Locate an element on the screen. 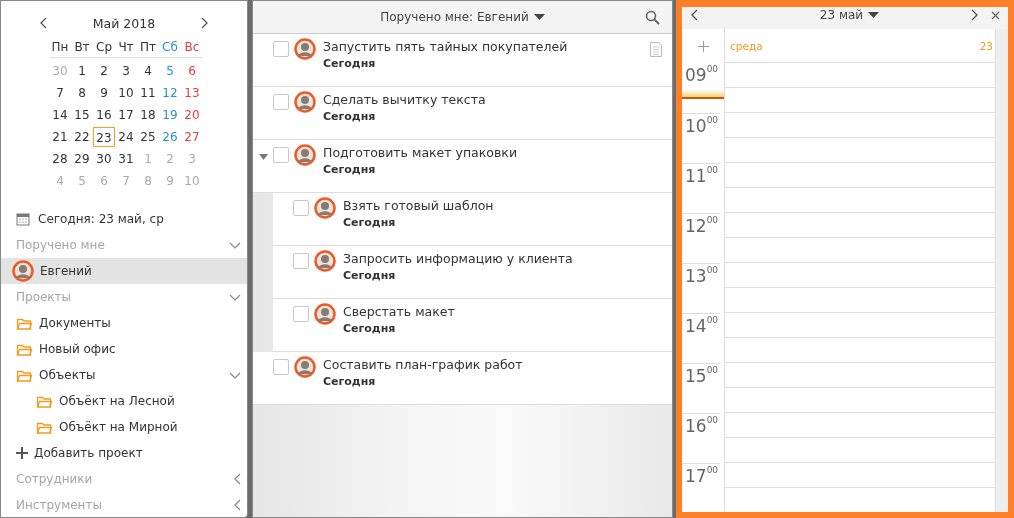  hour-label: 14$^{00}$ is located at coordinates (702, 326).